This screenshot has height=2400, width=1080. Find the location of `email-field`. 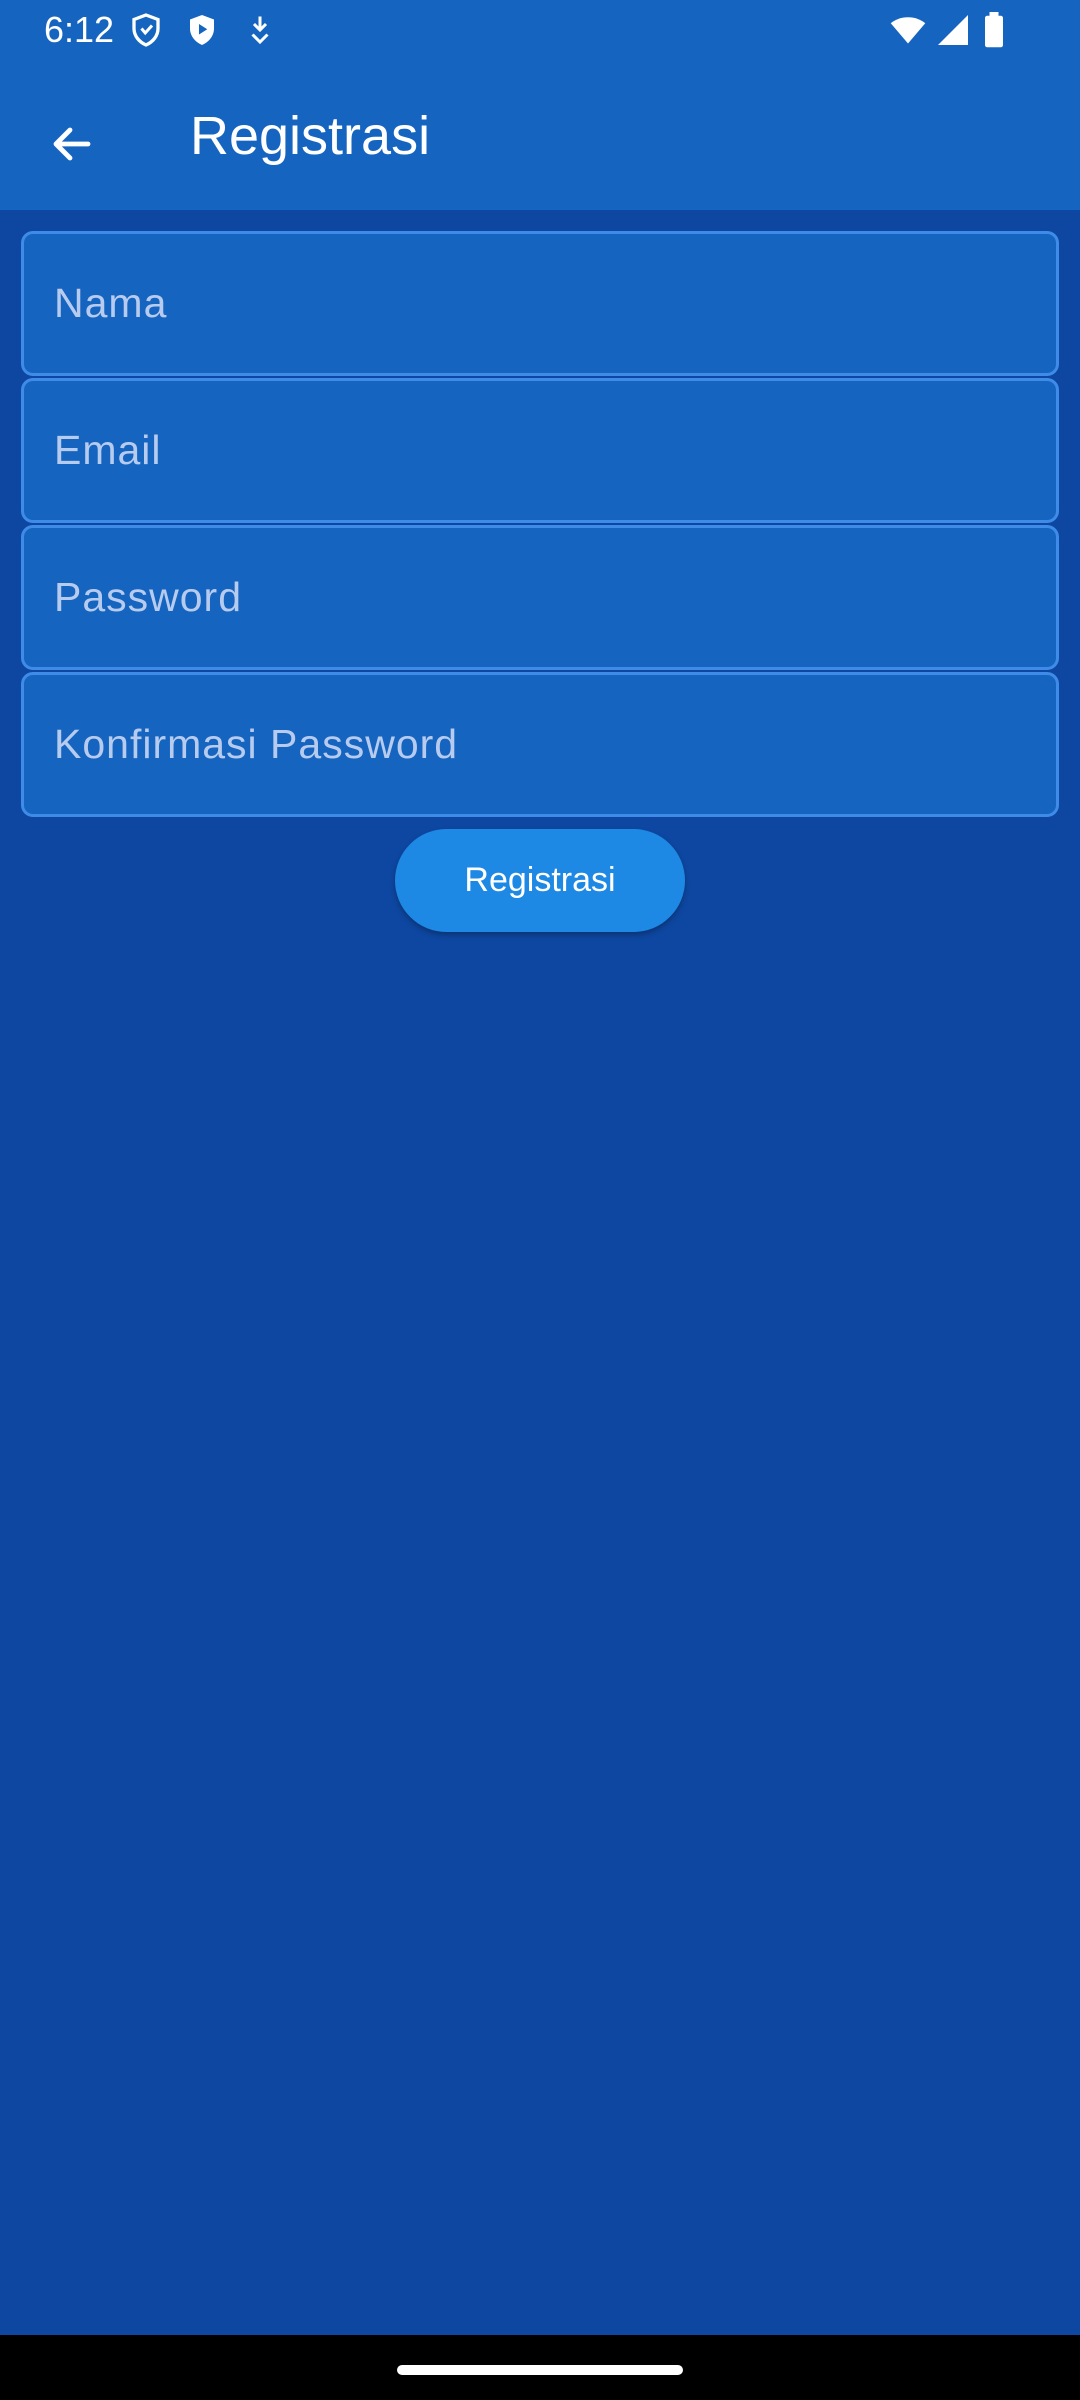

email-field is located at coordinates (540, 450).